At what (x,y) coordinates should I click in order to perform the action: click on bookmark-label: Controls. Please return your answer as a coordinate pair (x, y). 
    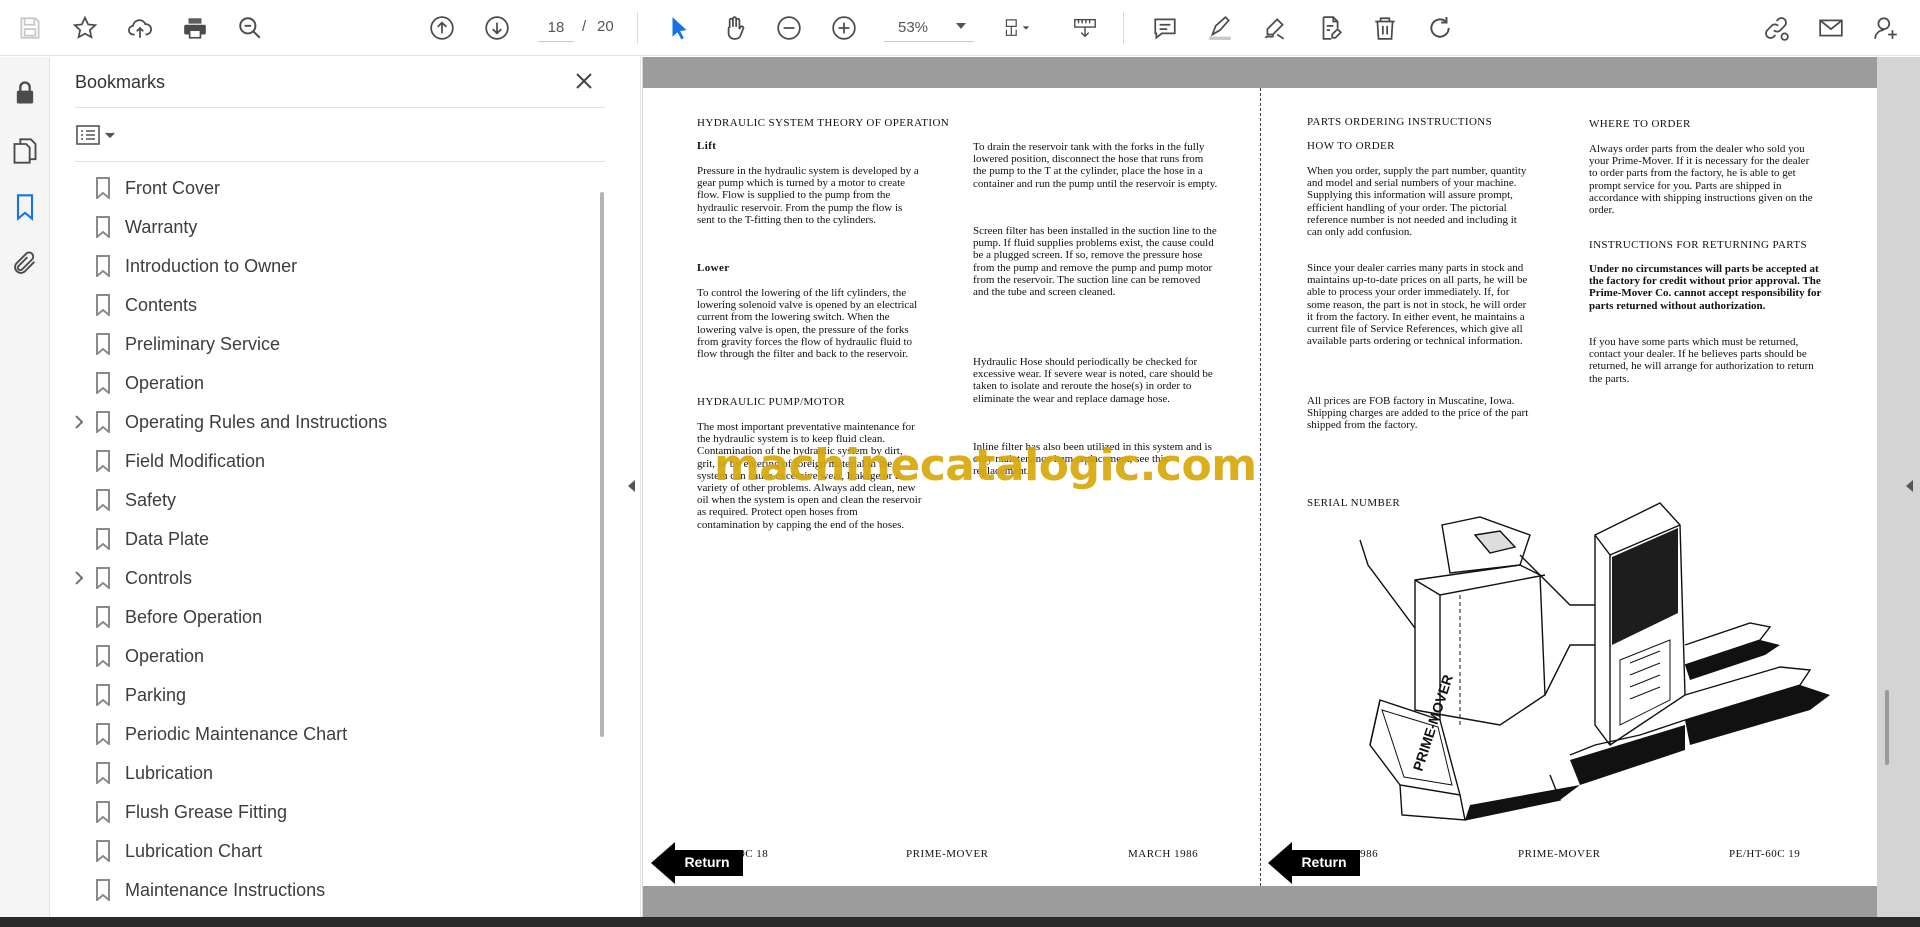
    Looking at the image, I should click on (159, 578).